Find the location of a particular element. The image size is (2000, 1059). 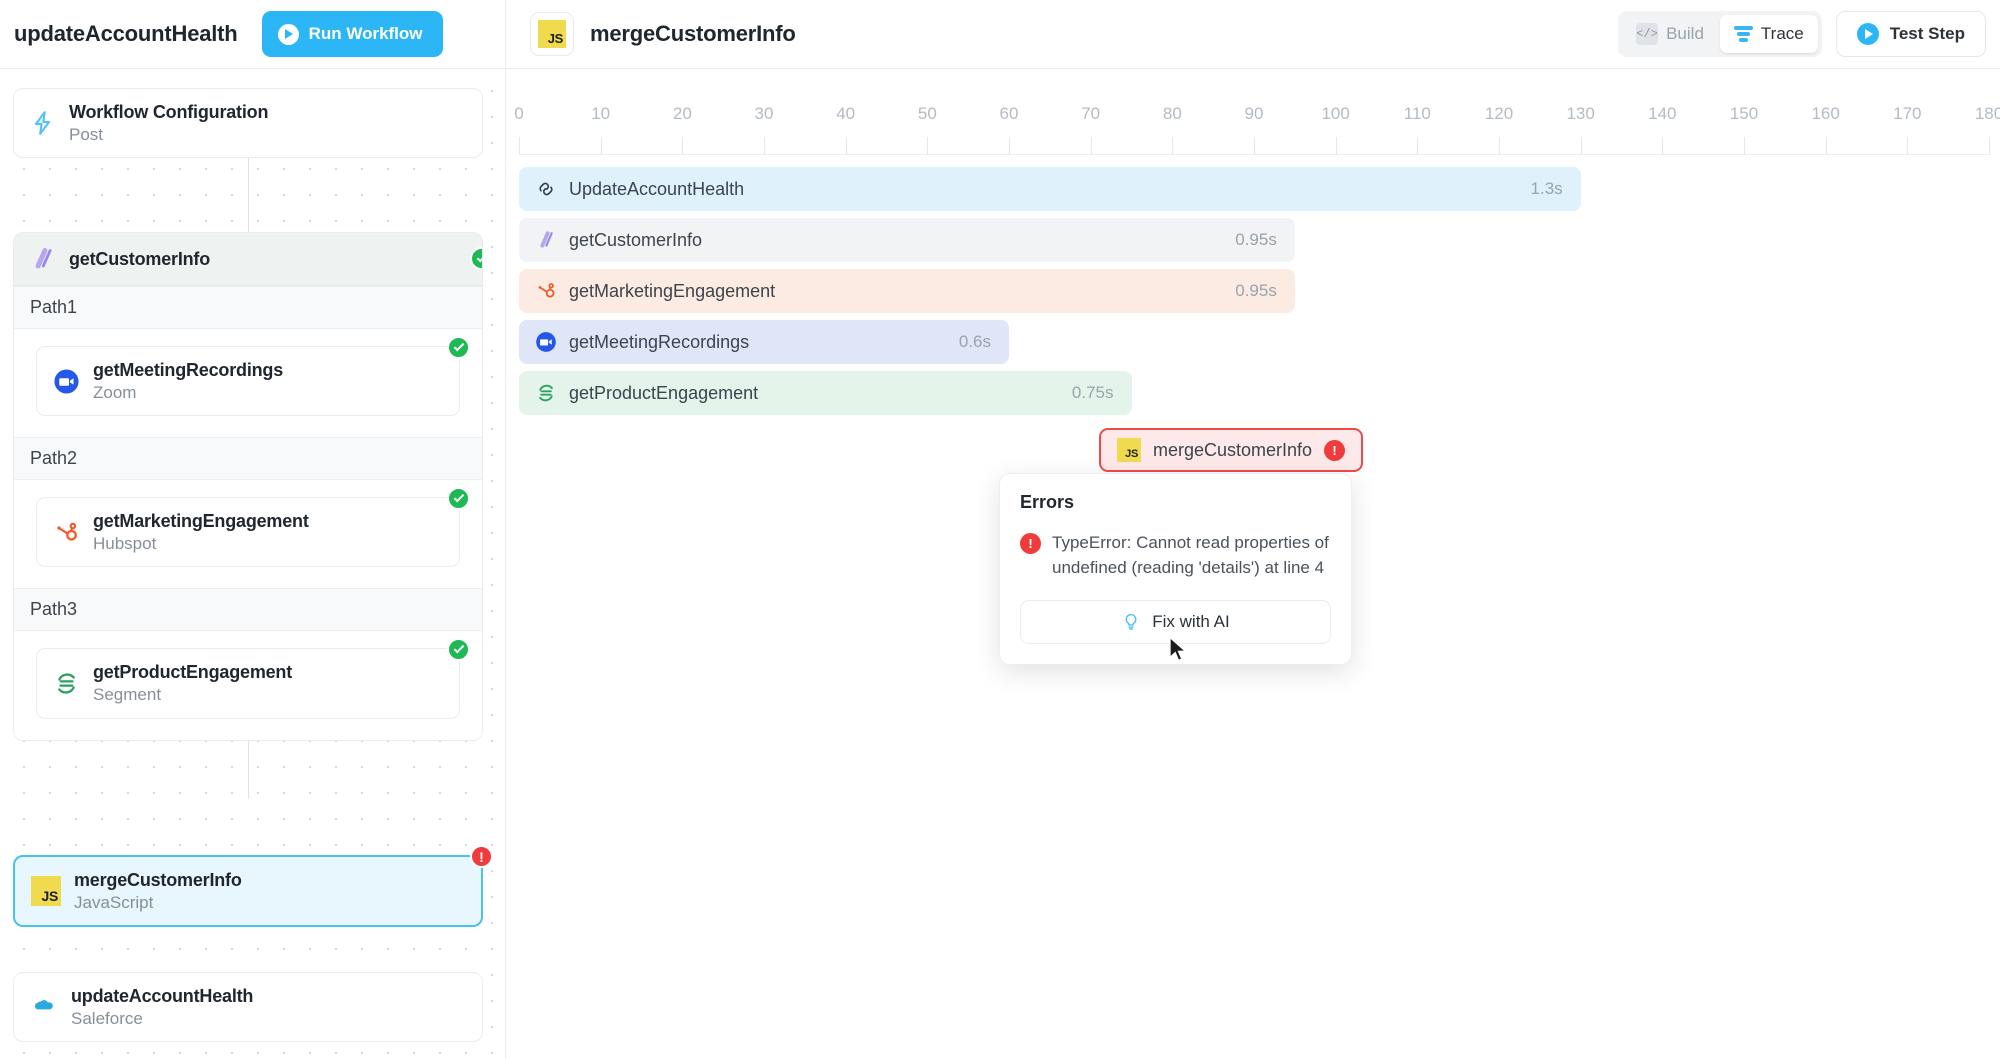

run-workflow-button: Run Workflow is located at coordinates (352, 34).